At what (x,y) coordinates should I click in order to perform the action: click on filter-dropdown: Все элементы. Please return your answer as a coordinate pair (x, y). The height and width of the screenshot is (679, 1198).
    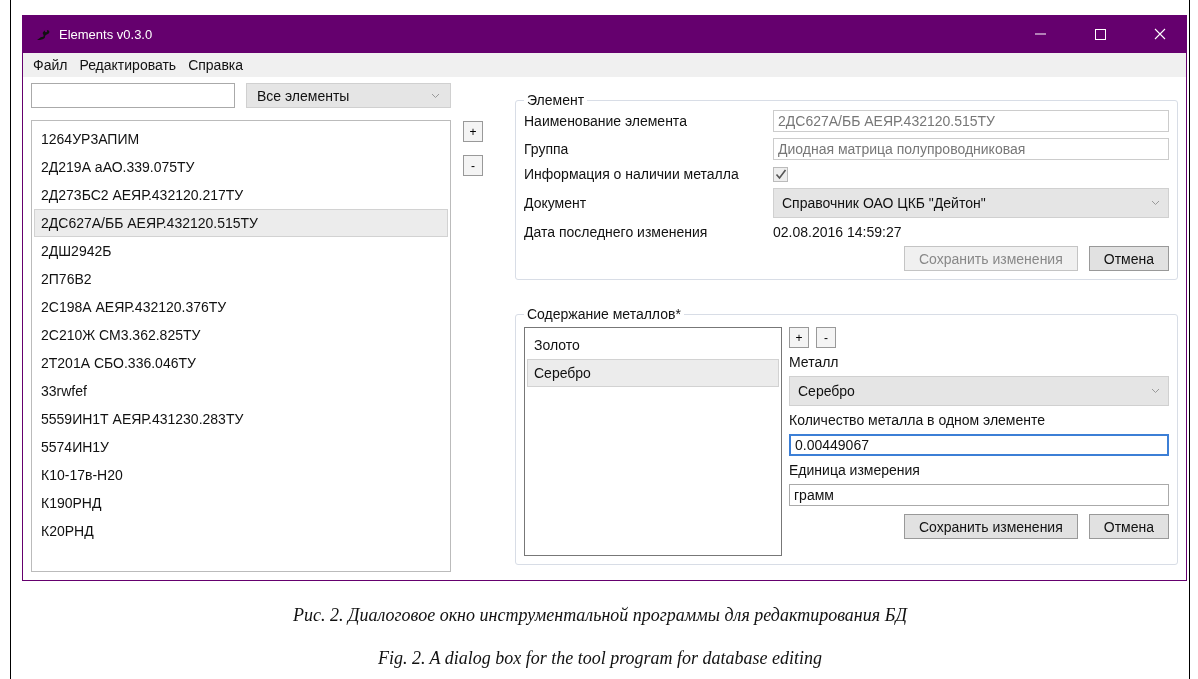
    Looking at the image, I should click on (348, 95).